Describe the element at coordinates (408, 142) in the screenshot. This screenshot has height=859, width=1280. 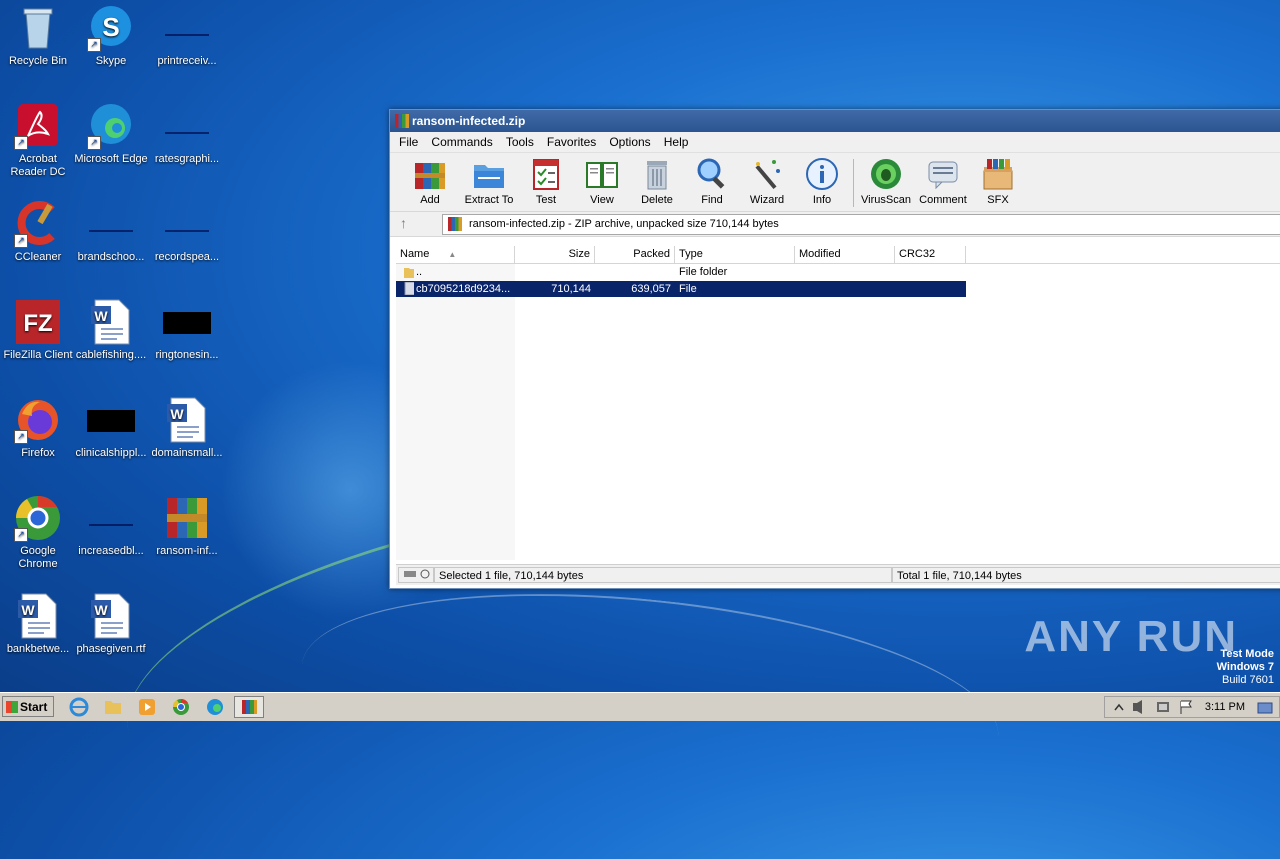
I see `menu-file: File` at that location.